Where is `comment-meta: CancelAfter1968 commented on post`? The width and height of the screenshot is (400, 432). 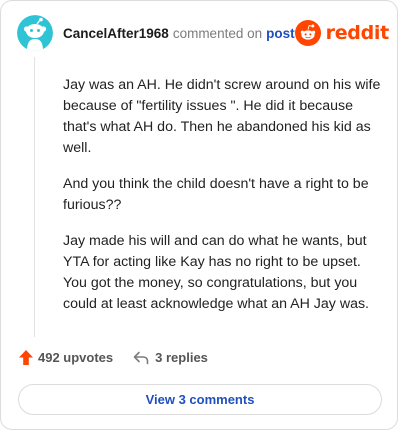 comment-meta: CancelAfter1968 commented on post is located at coordinates (179, 33).